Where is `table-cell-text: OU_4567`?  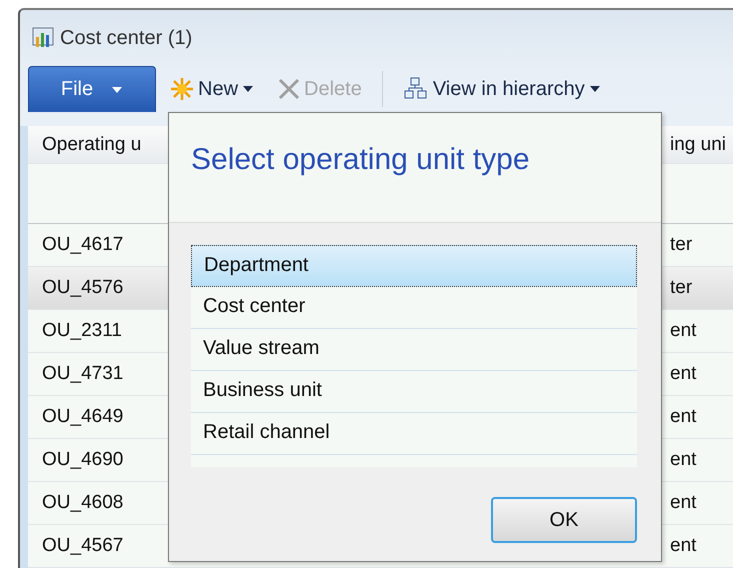 table-cell-text: OU_4567 is located at coordinates (82, 546).